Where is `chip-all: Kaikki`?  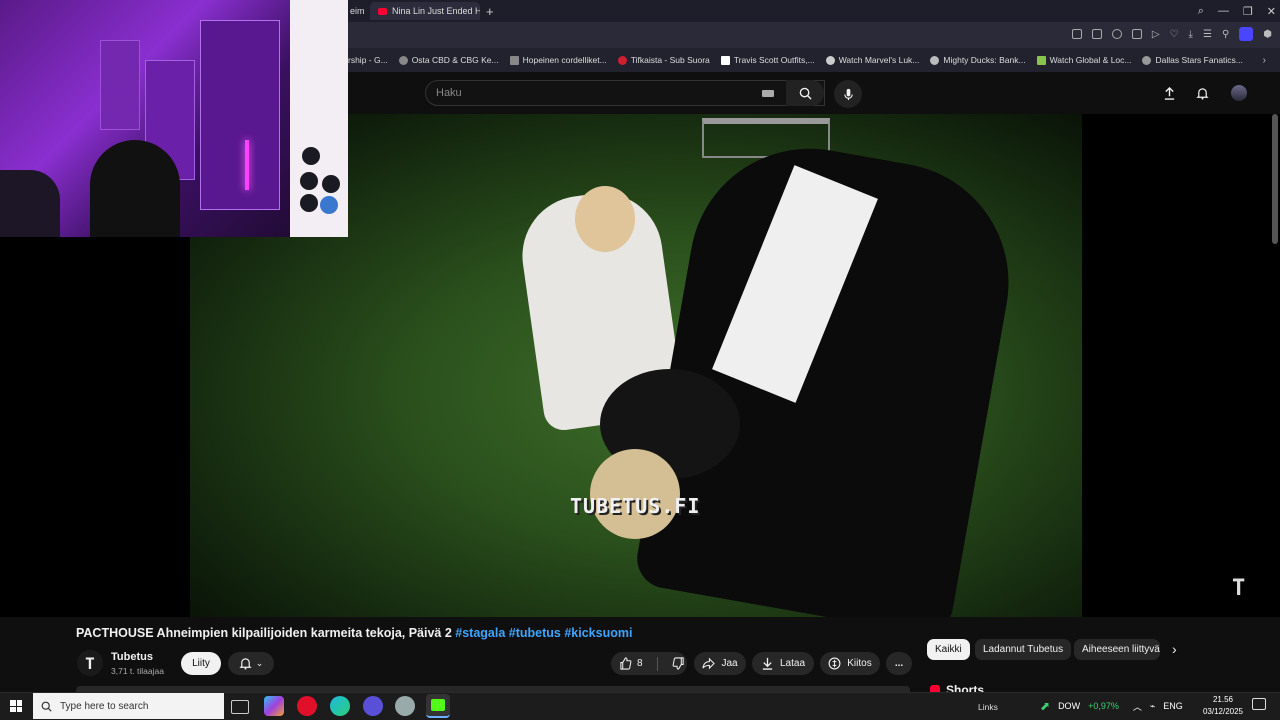 chip-all: Kaikki is located at coordinates (948, 649).